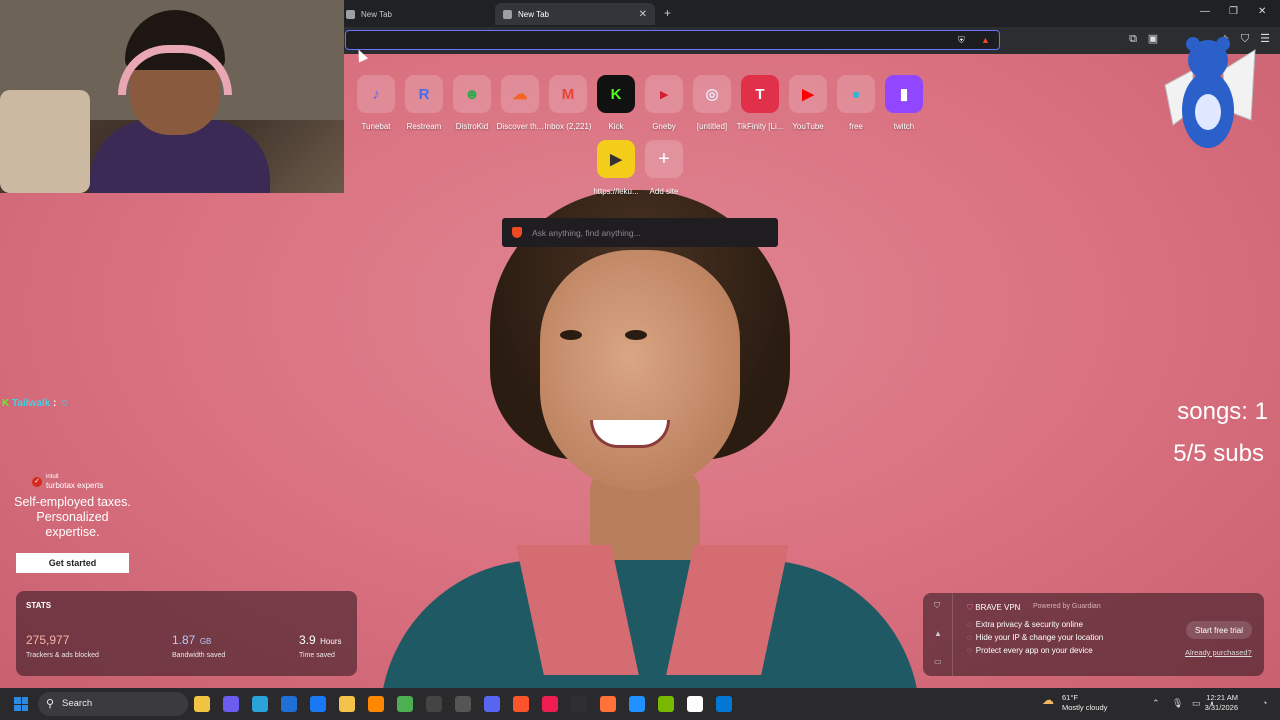  What do you see at coordinates (21, 704) in the screenshot?
I see `windows-start-icon` at bounding box center [21, 704].